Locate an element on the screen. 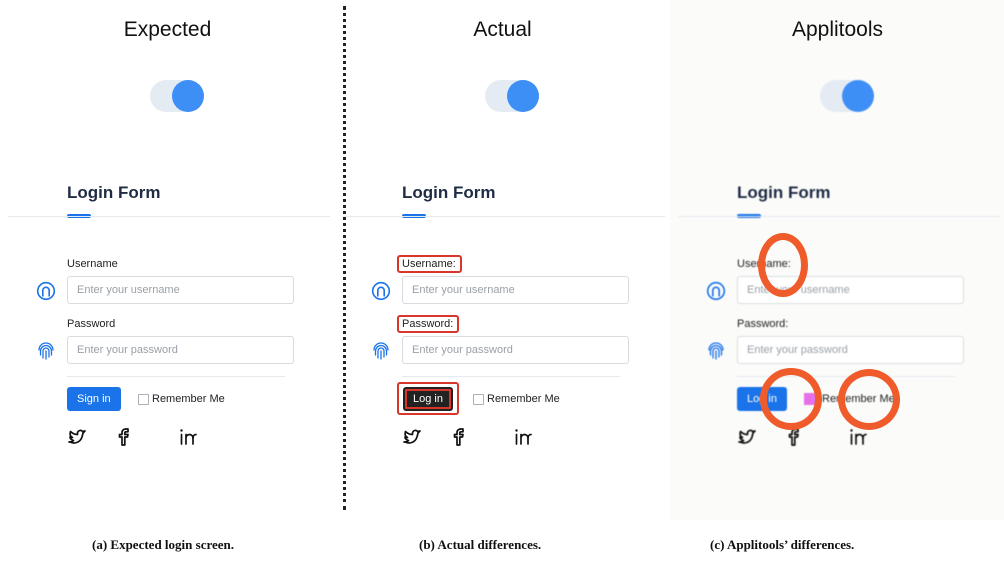 Image resolution: width=1004 pixels, height=567 pixels. panel-heading: Actual is located at coordinates (502, 29).